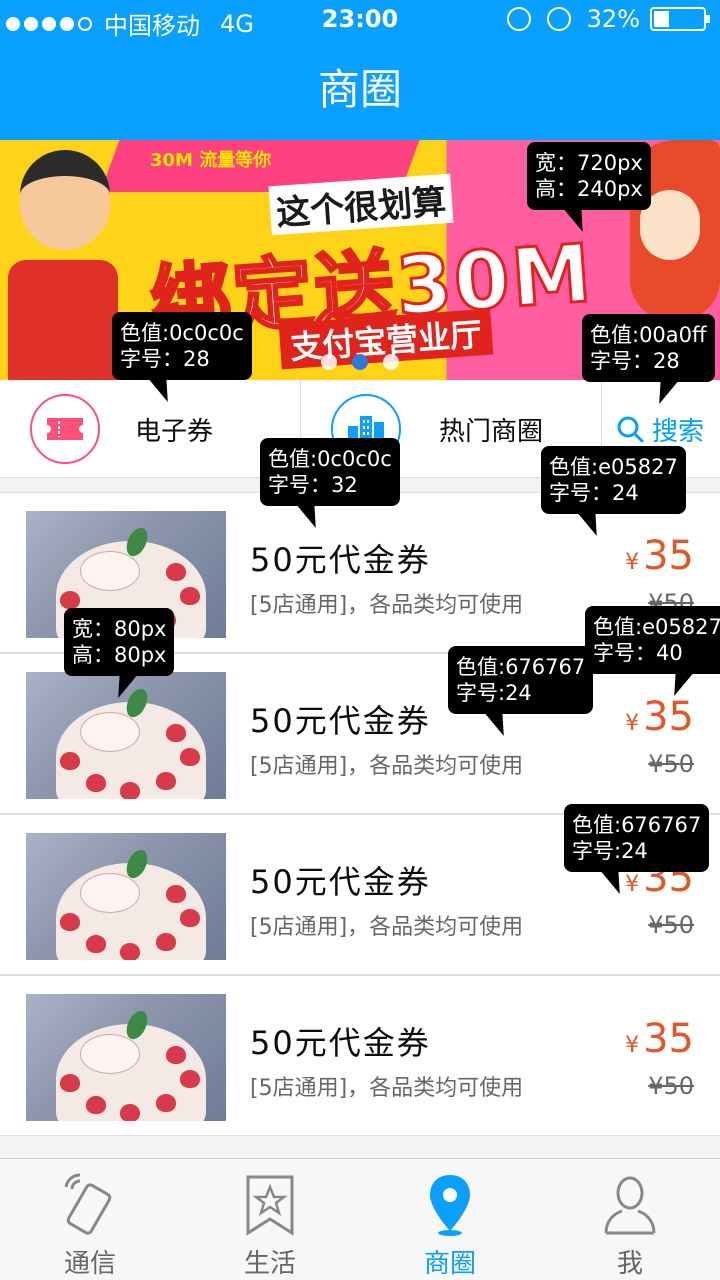  What do you see at coordinates (182, 346) in the screenshot?
I see `annotation-category-label: 色值:0c0c0c 字号：28` at bounding box center [182, 346].